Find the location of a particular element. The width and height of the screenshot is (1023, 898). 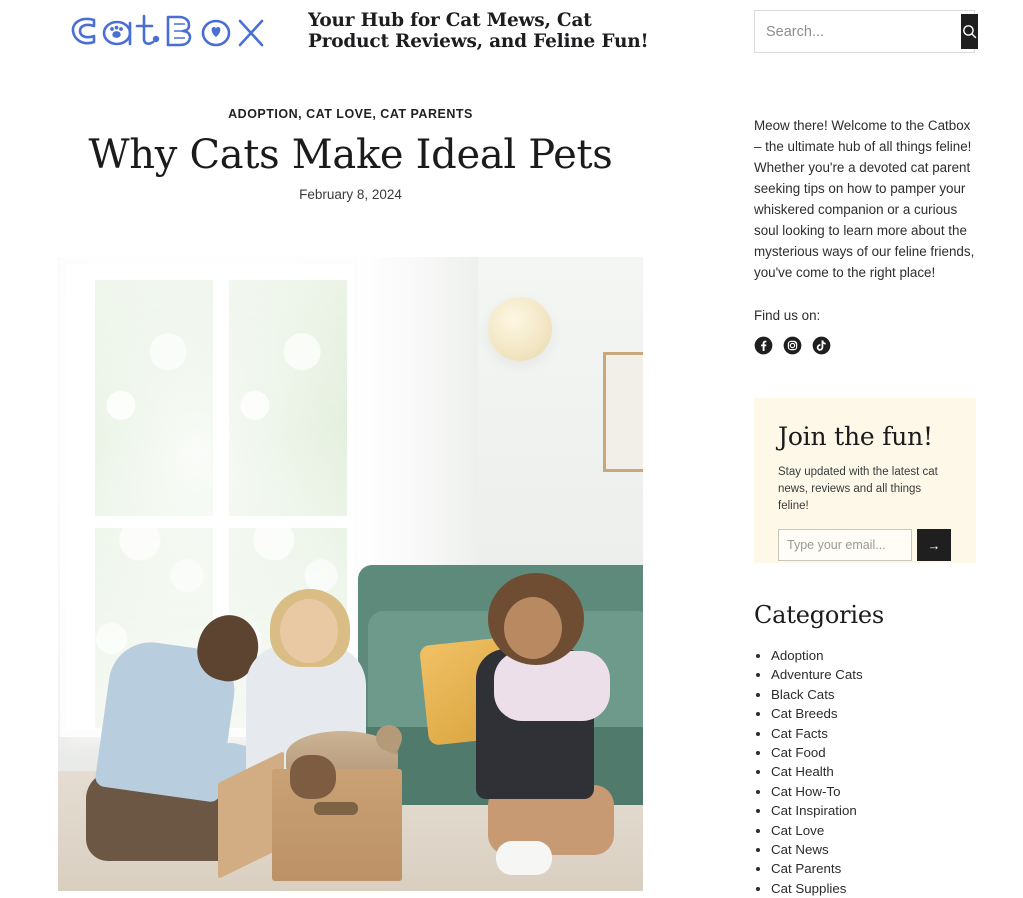

category-link: Black Cats is located at coordinates (803, 694).